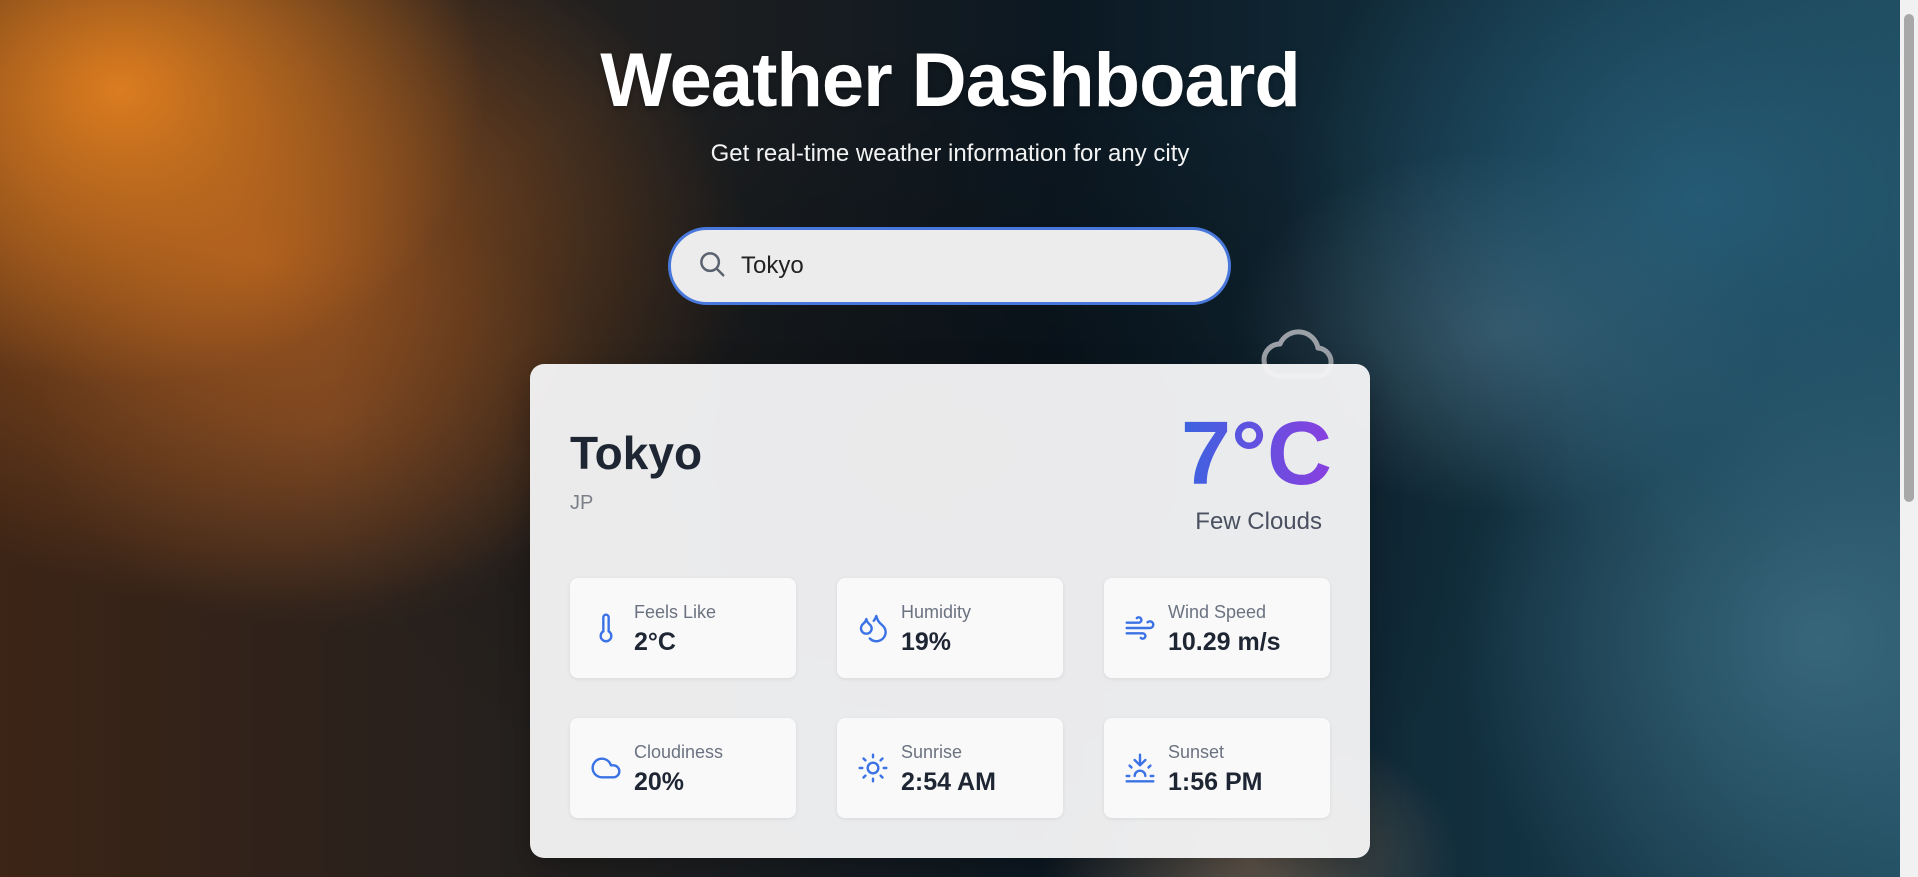  What do you see at coordinates (1217, 612) in the screenshot?
I see `stat-label: Wind Speed` at bounding box center [1217, 612].